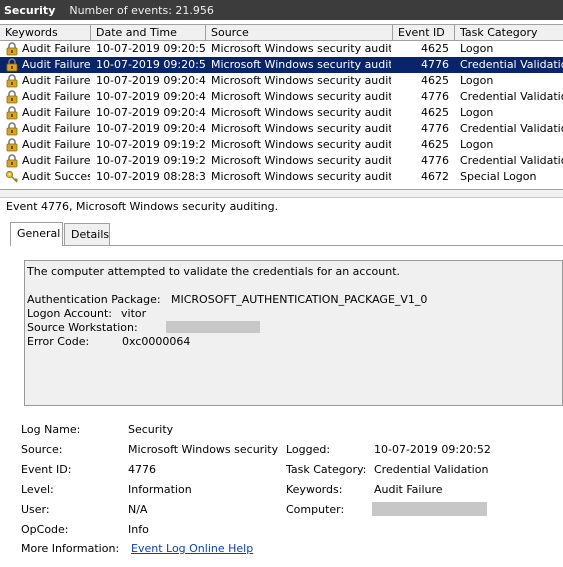  Describe the element at coordinates (36, 234) in the screenshot. I see `tab-general: General` at that location.